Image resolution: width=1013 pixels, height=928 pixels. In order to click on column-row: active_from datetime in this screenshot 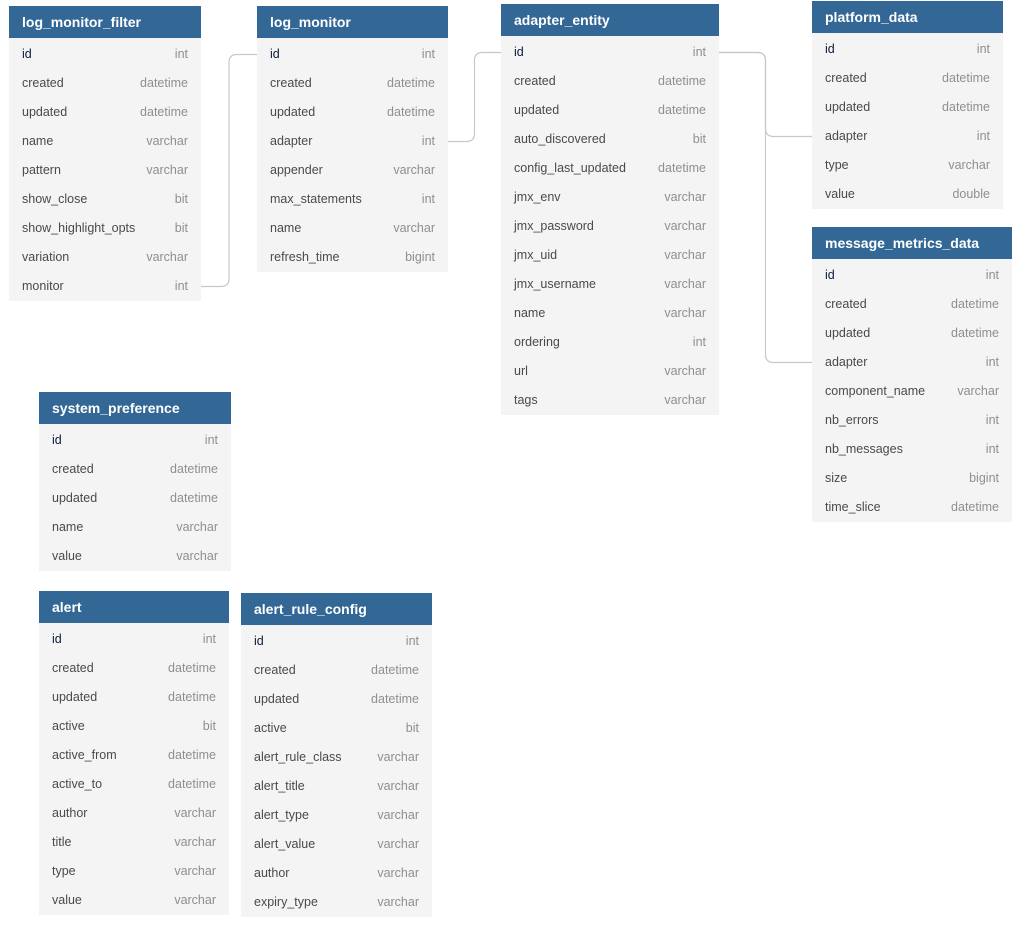, I will do `click(134, 755)`.